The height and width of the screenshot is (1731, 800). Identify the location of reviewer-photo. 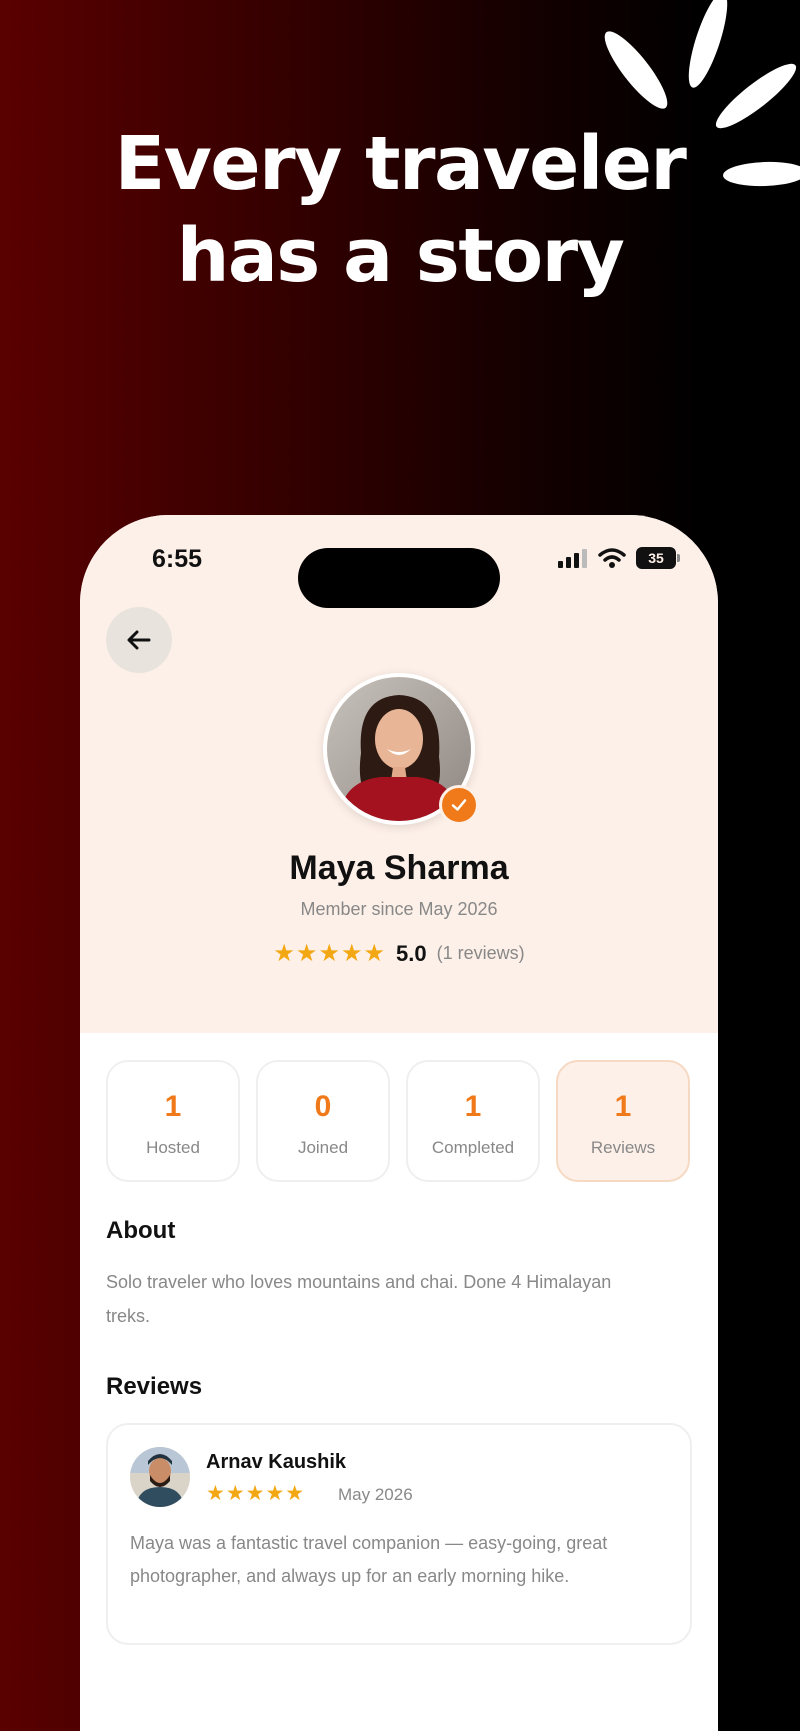
(160, 1477).